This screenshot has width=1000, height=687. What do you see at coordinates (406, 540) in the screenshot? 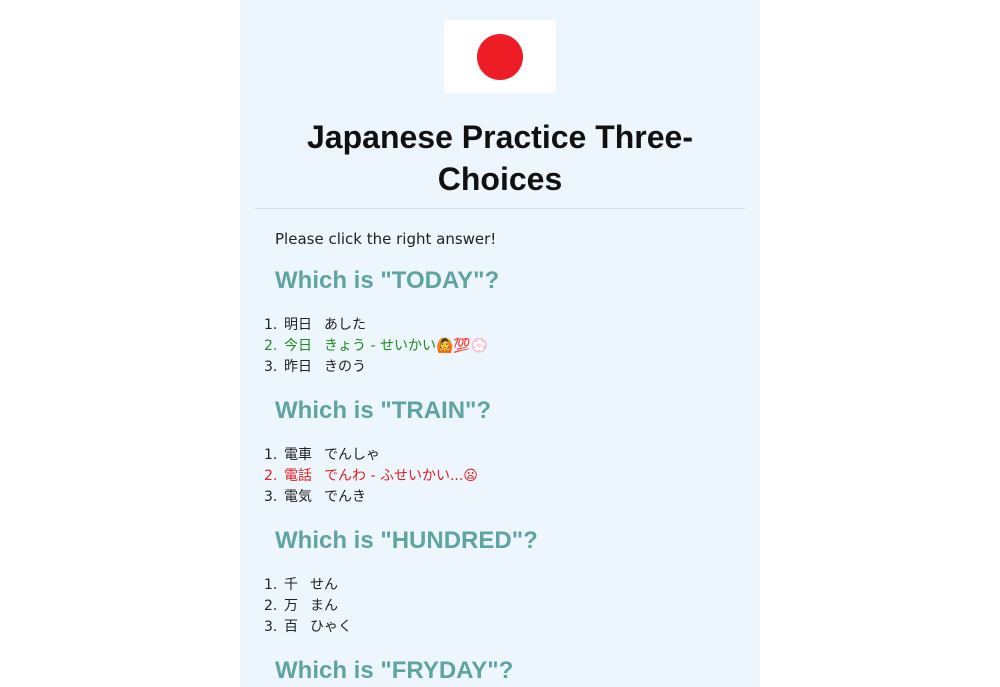
I see `question-hundred: Which is "HUNDRED"?` at bounding box center [406, 540].